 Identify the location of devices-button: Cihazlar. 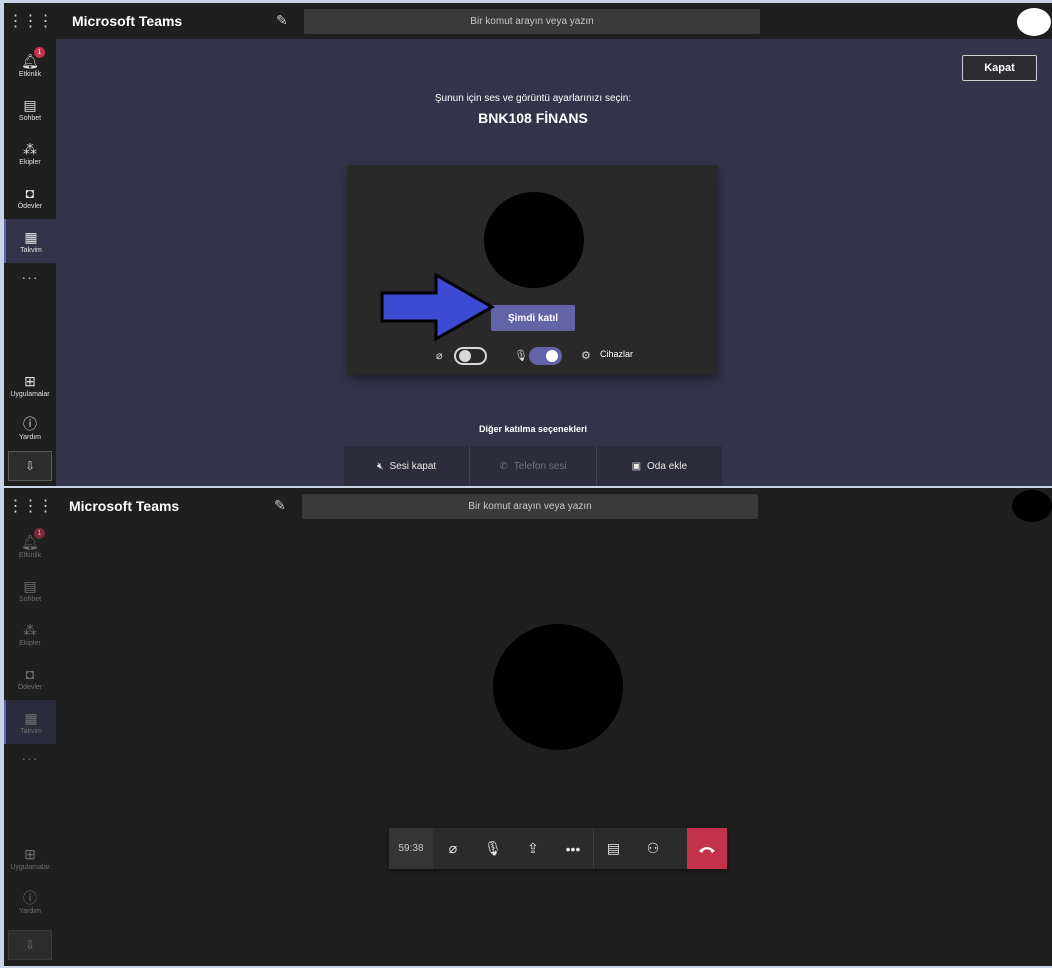
(616, 354).